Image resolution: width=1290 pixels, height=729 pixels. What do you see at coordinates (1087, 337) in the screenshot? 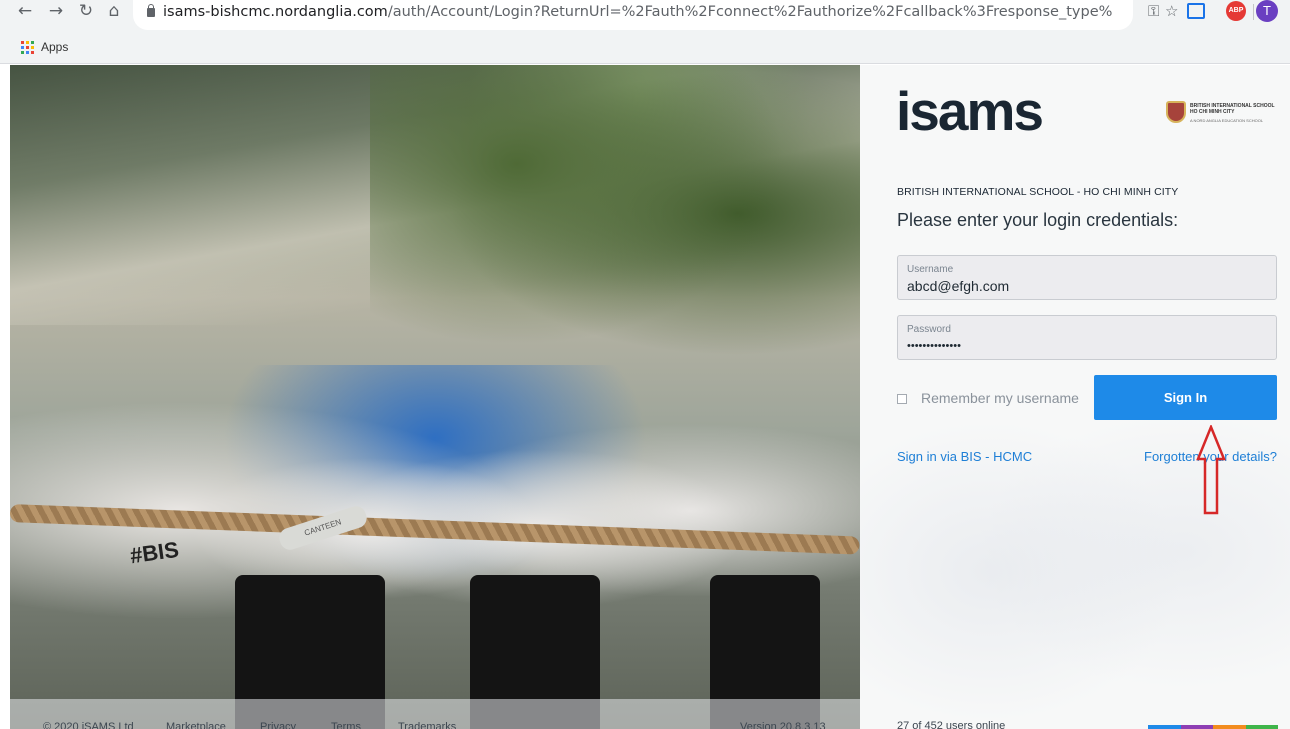
I see `password-field: Password ••••••••••••••` at bounding box center [1087, 337].